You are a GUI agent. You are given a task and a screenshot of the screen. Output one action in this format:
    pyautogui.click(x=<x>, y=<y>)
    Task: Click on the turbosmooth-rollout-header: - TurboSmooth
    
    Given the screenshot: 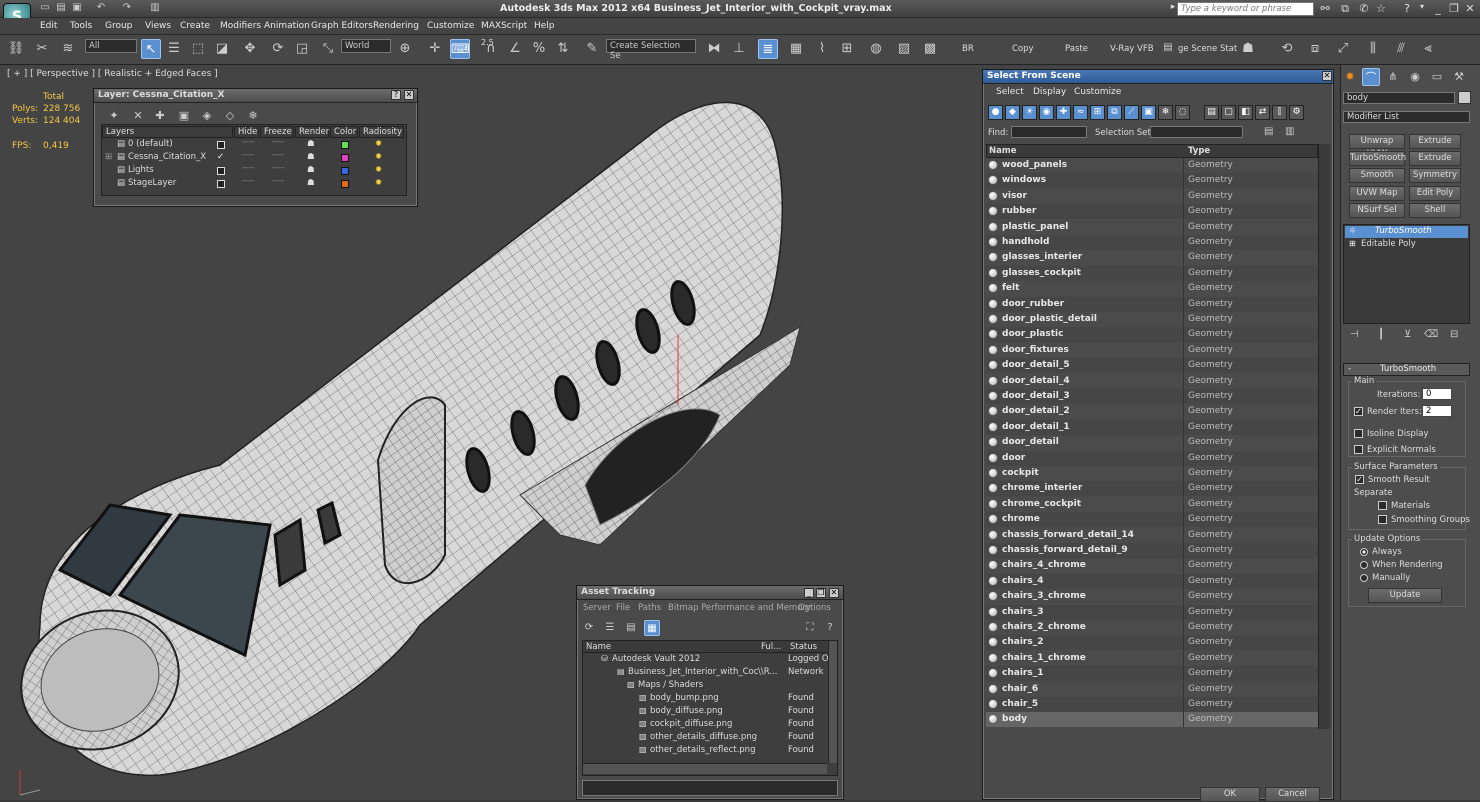 What is the action you would take?
    pyautogui.click(x=1406, y=369)
    